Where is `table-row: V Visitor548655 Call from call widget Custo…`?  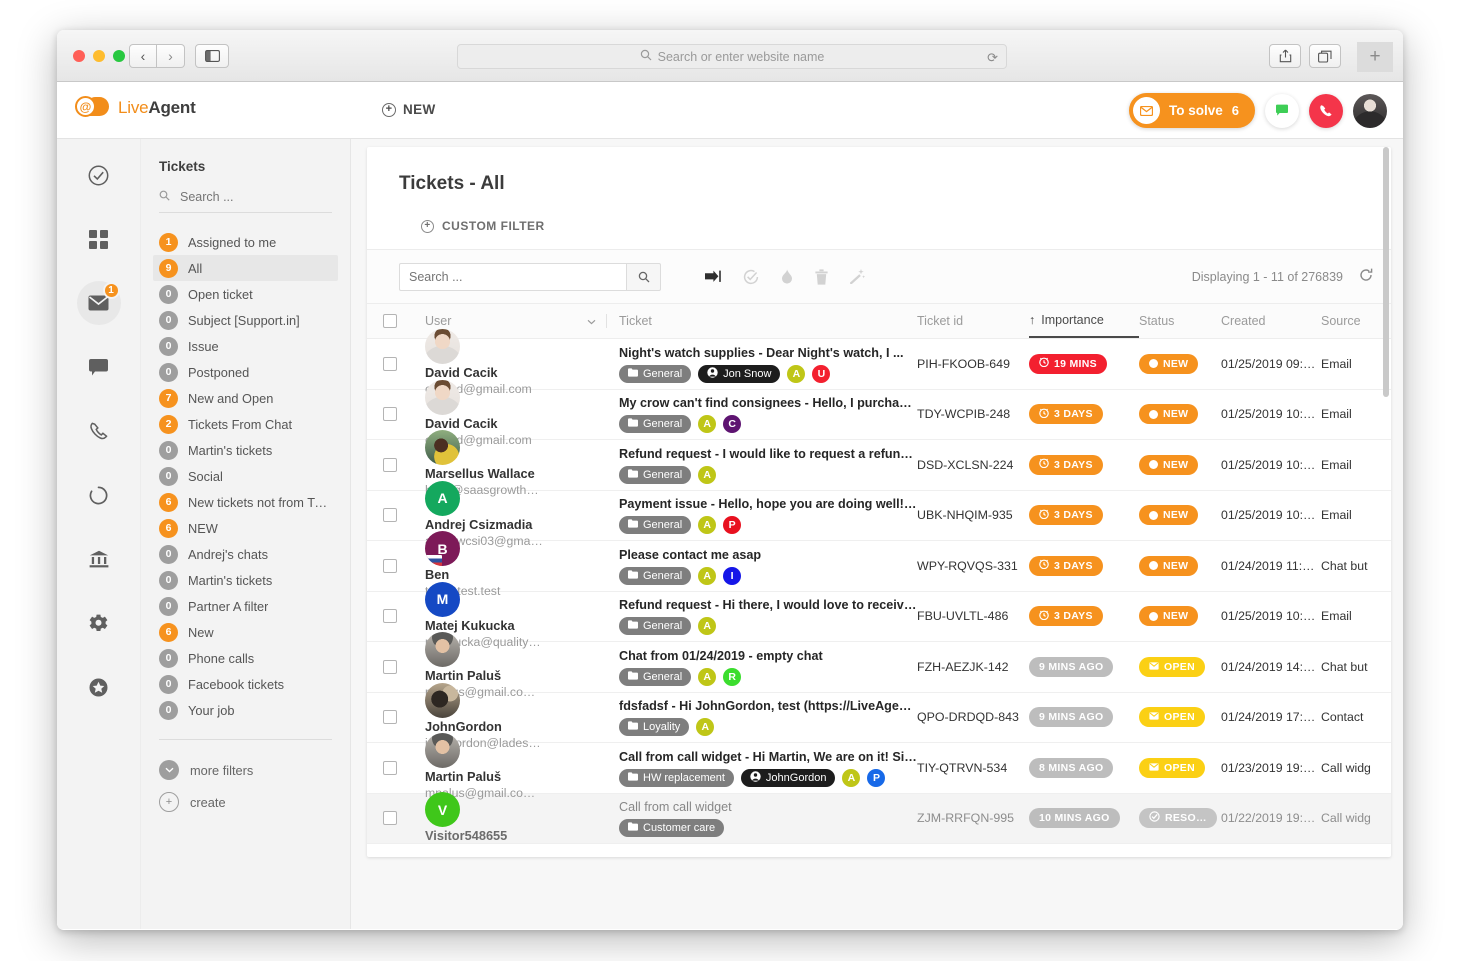
table-row: V Visitor548655 Call from call widget Custo… is located at coordinates (879, 818).